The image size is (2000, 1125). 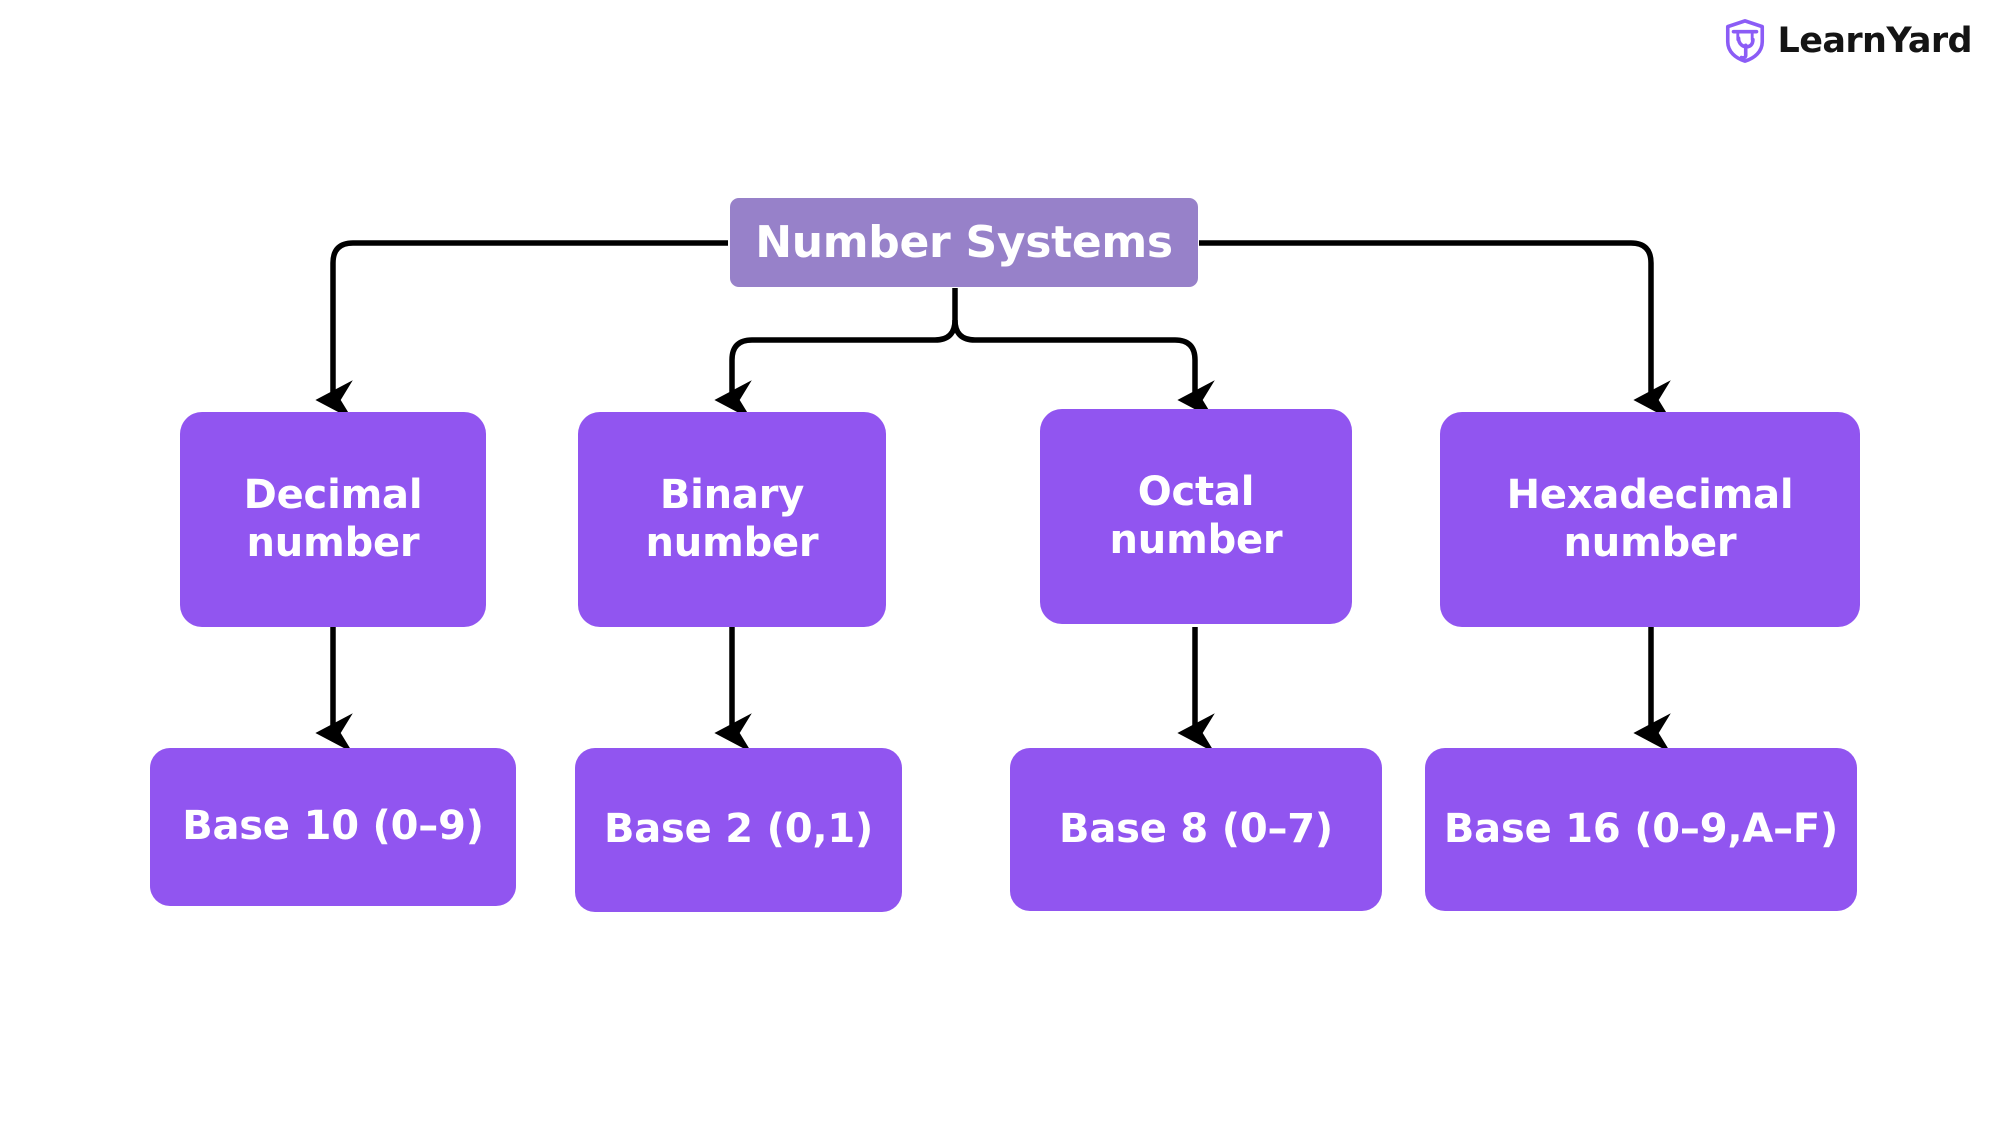 I want to click on node-label: Base 8 (0–7), so click(x=1196, y=828).